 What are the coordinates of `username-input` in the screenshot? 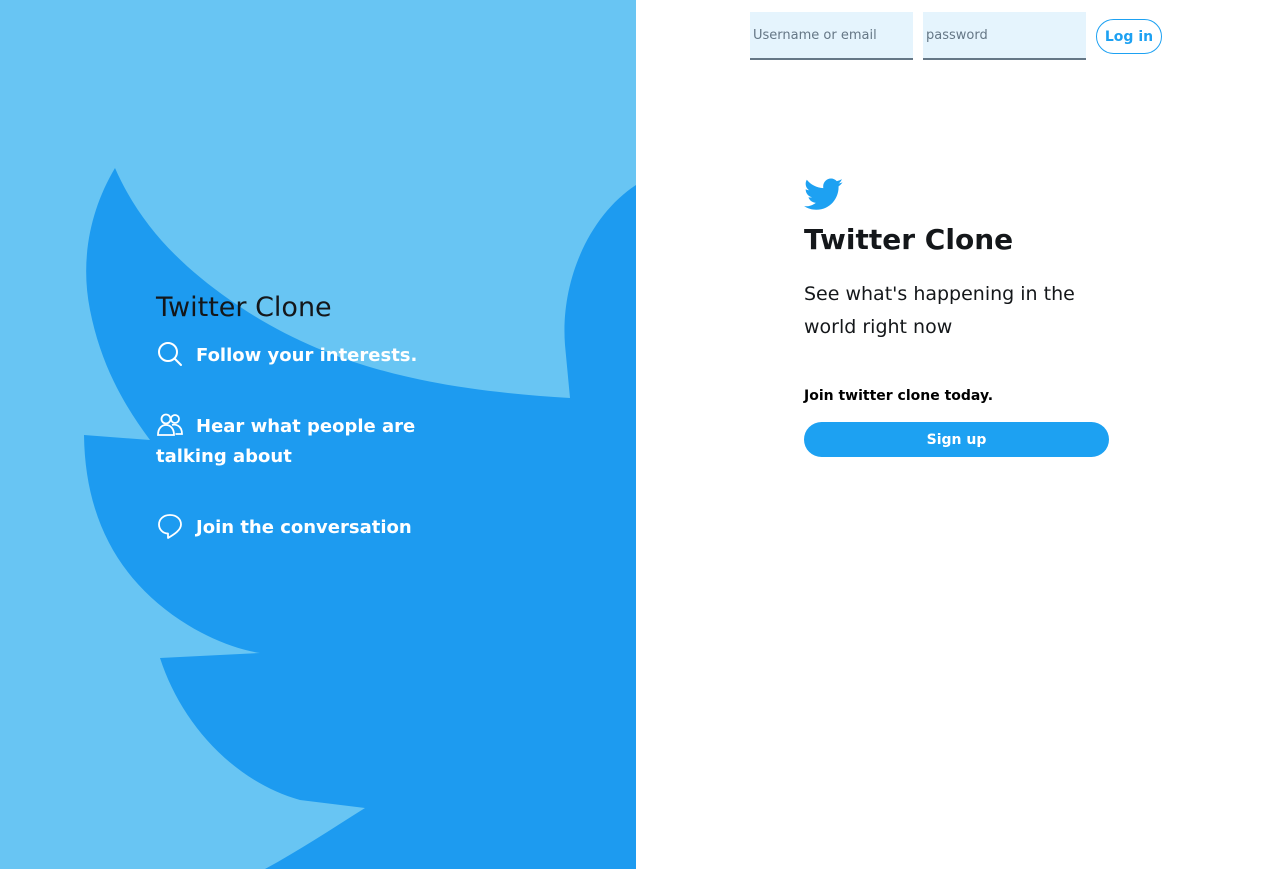 It's located at (831, 36).